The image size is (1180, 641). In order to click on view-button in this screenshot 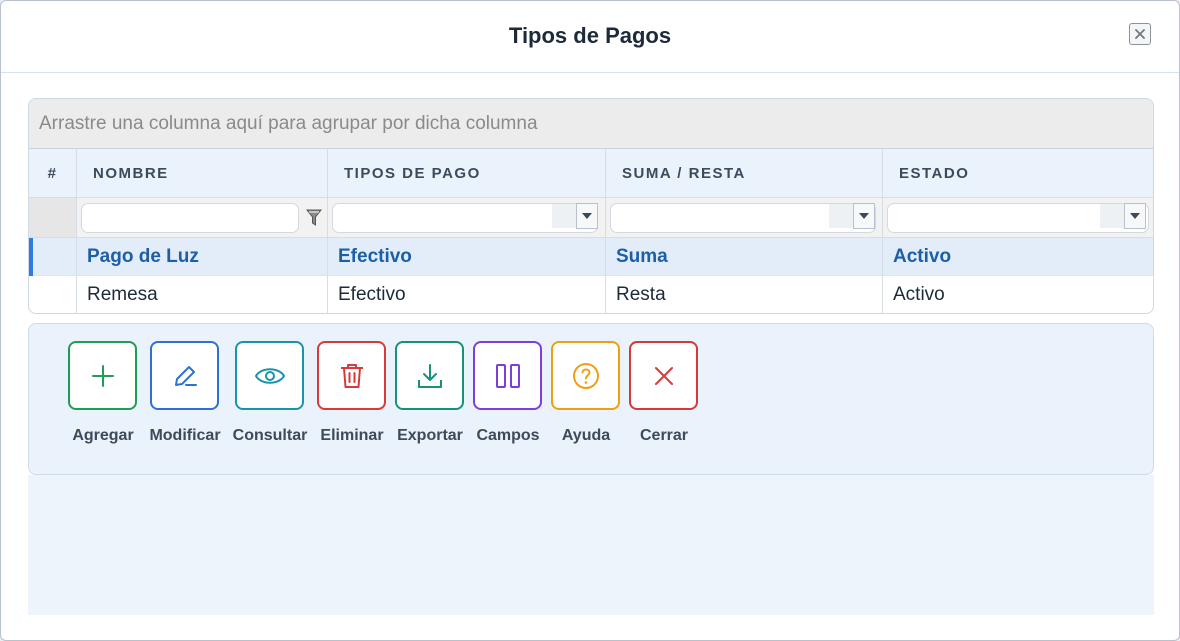, I will do `click(269, 375)`.